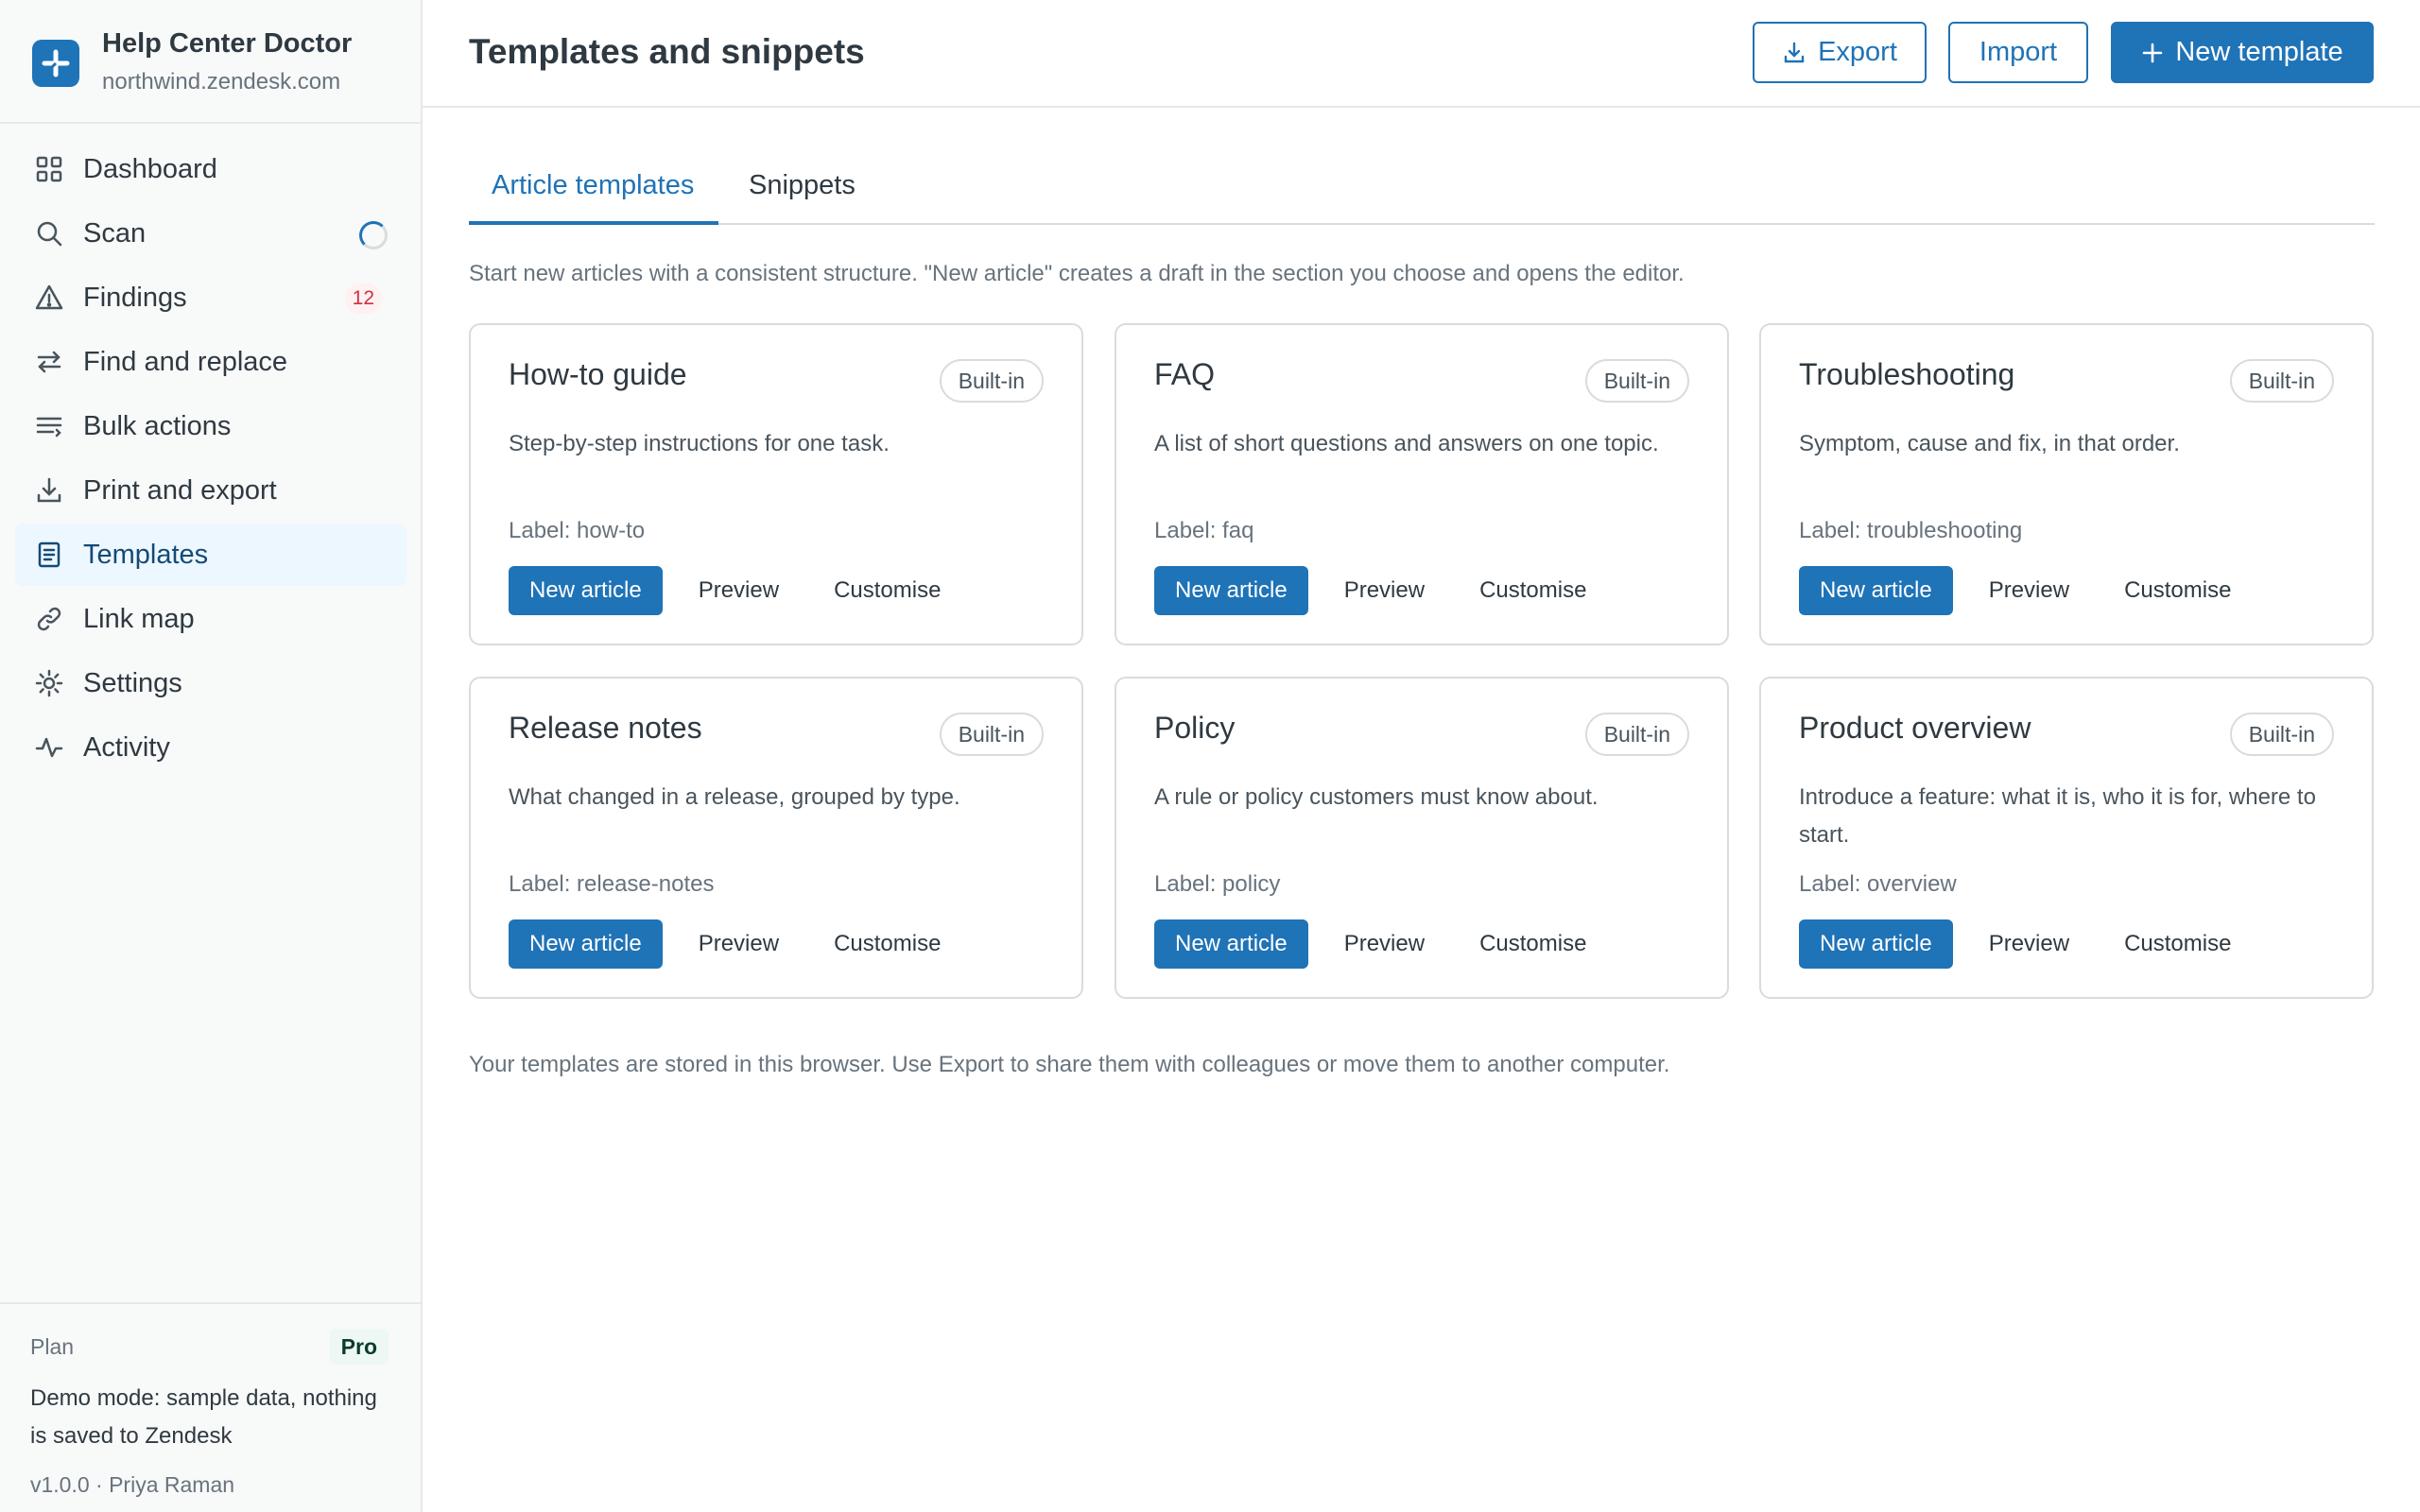  Describe the element at coordinates (210, 297) in the screenshot. I see `sidebar-item-findings: Findings 12` at that location.